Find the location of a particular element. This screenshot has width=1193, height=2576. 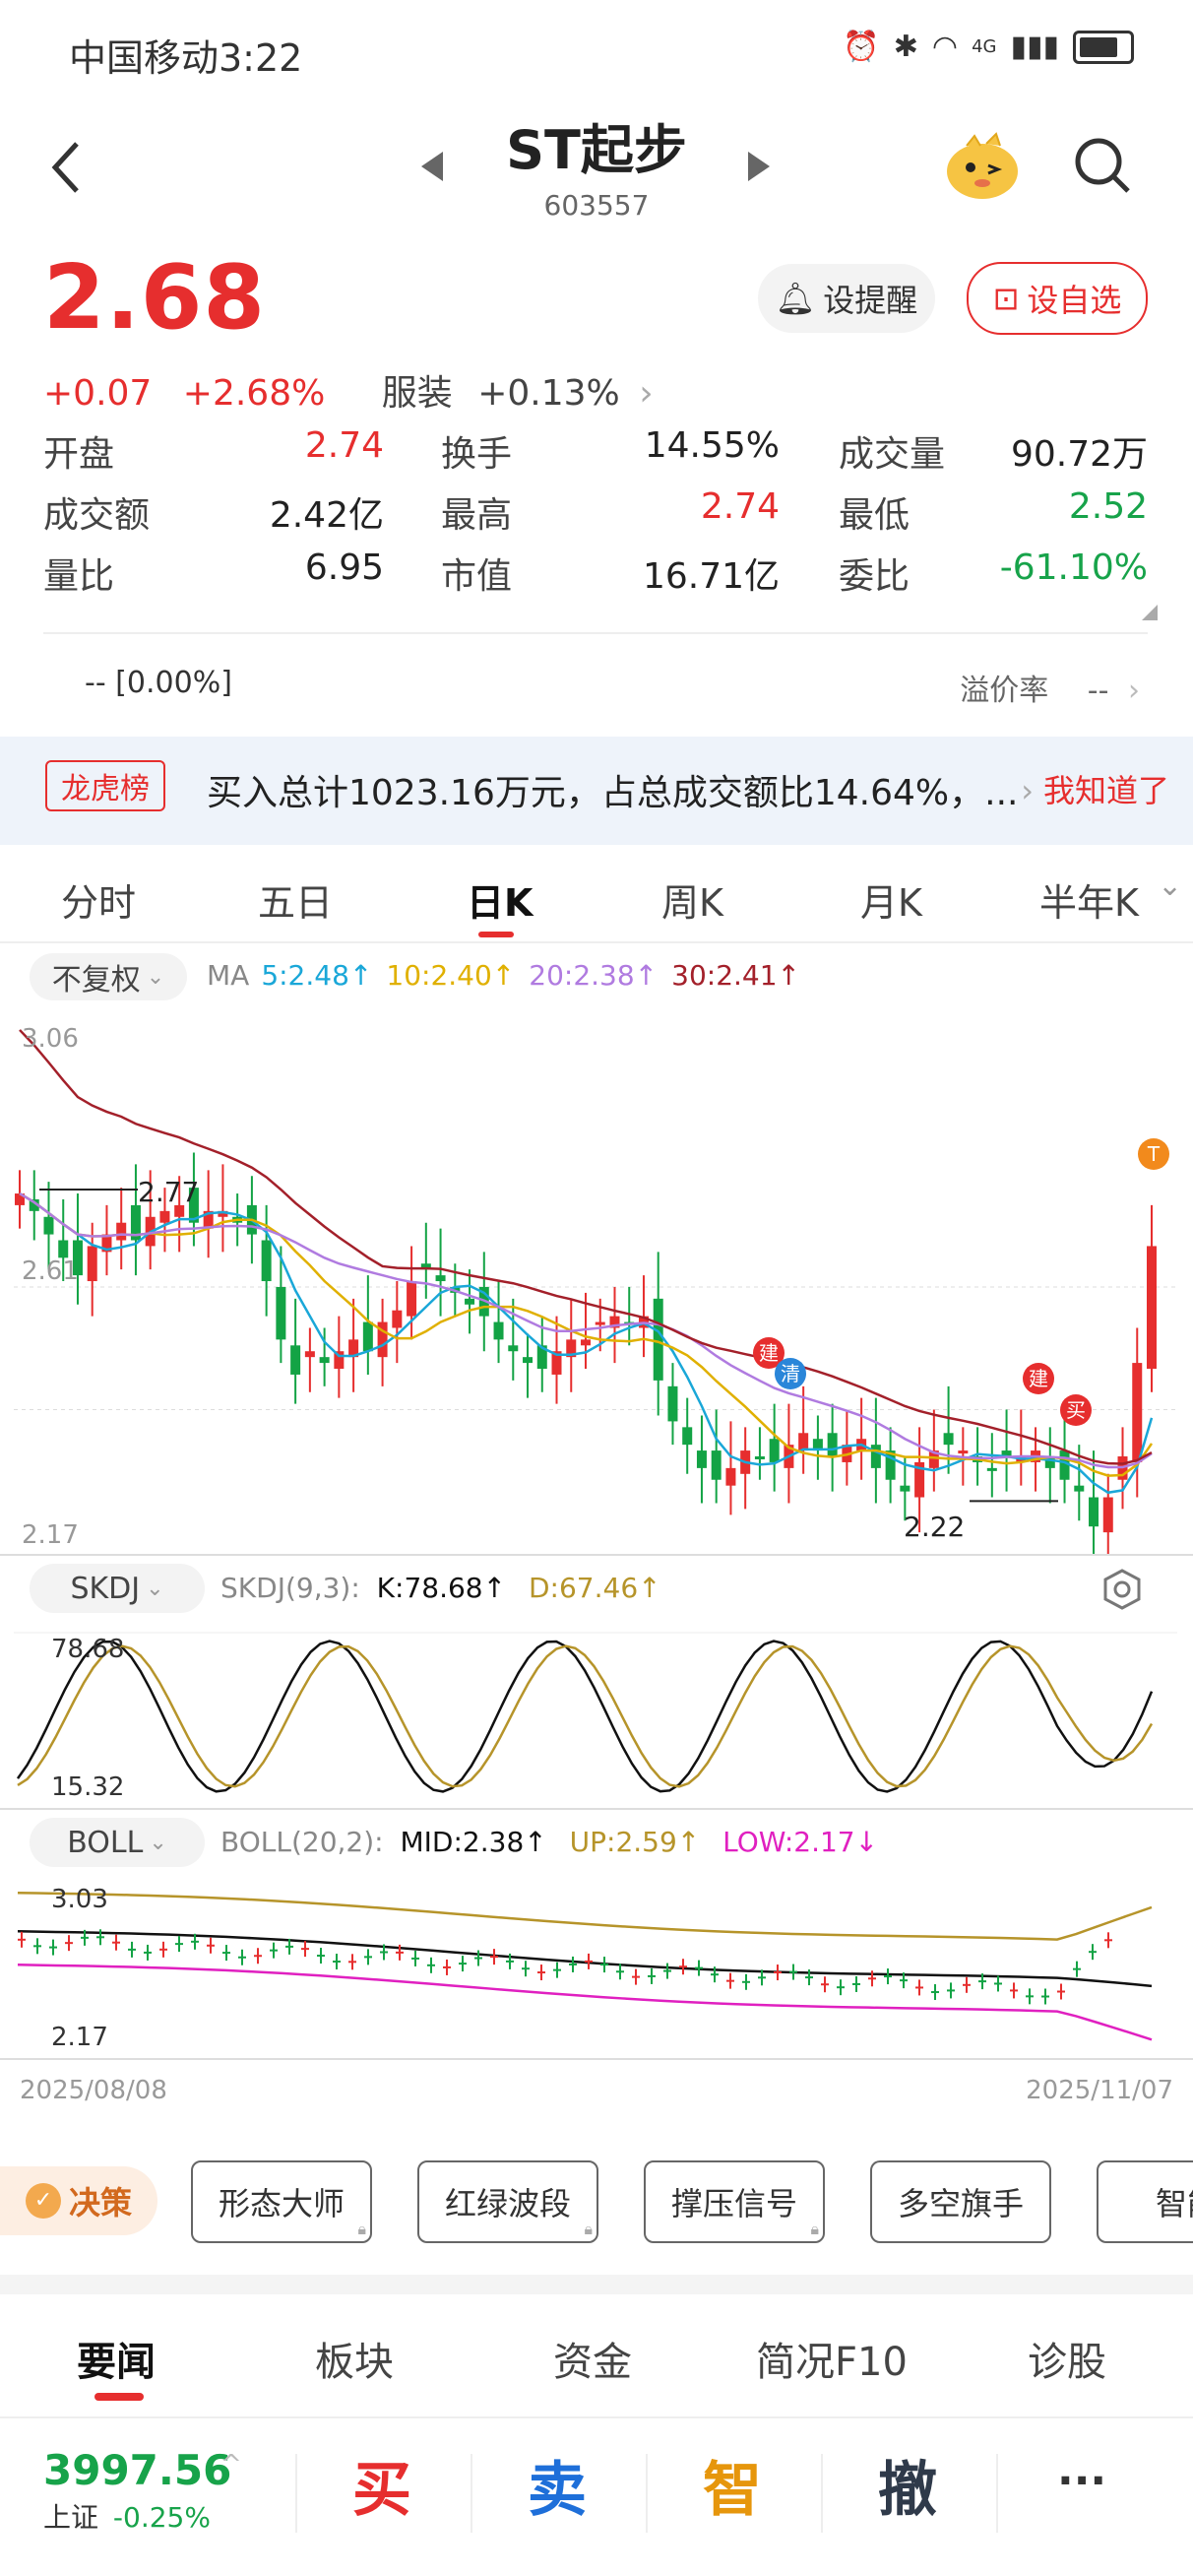

bottom-tab: 诊股 is located at coordinates (1067, 2358).